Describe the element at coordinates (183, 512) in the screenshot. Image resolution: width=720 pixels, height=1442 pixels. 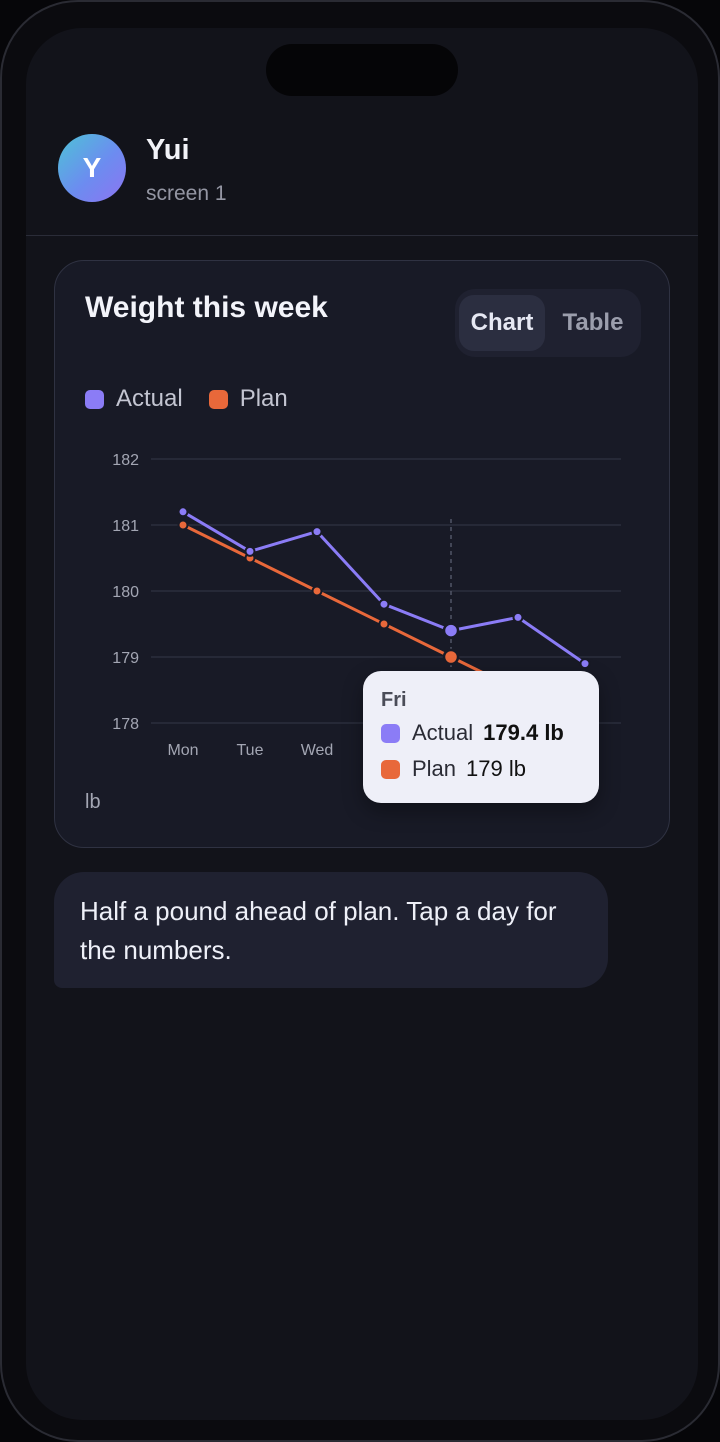
I see `data-point-actual-mon` at that location.